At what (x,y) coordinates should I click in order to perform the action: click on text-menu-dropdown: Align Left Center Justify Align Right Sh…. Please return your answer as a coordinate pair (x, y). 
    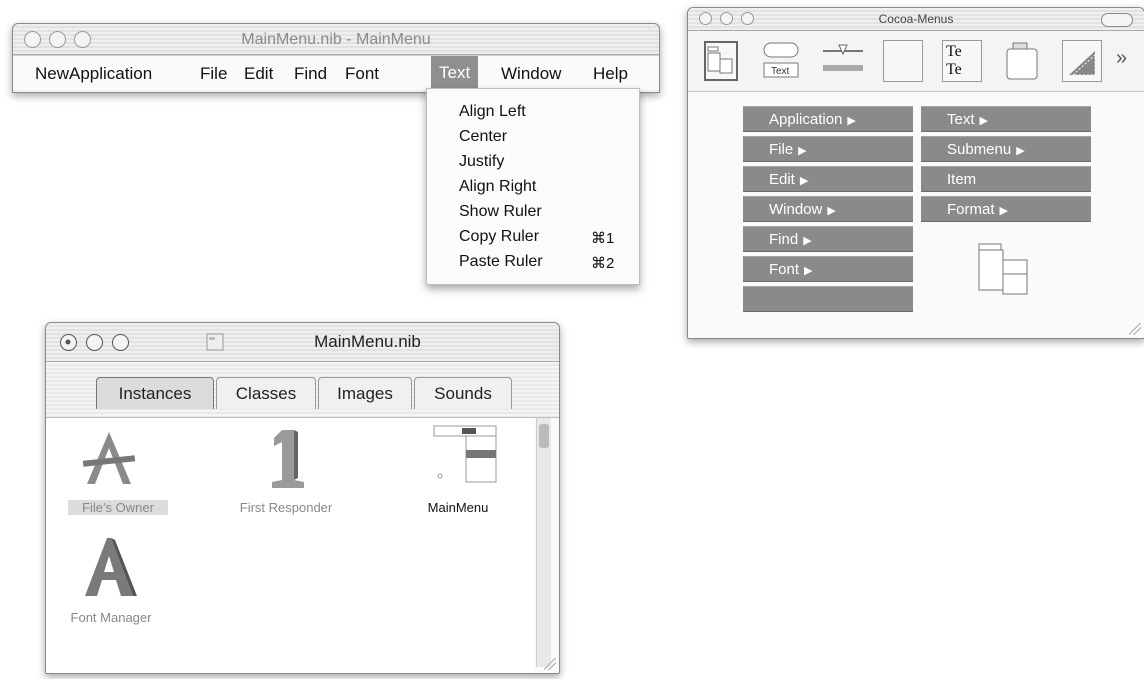
    Looking at the image, I should click on (533, 186).